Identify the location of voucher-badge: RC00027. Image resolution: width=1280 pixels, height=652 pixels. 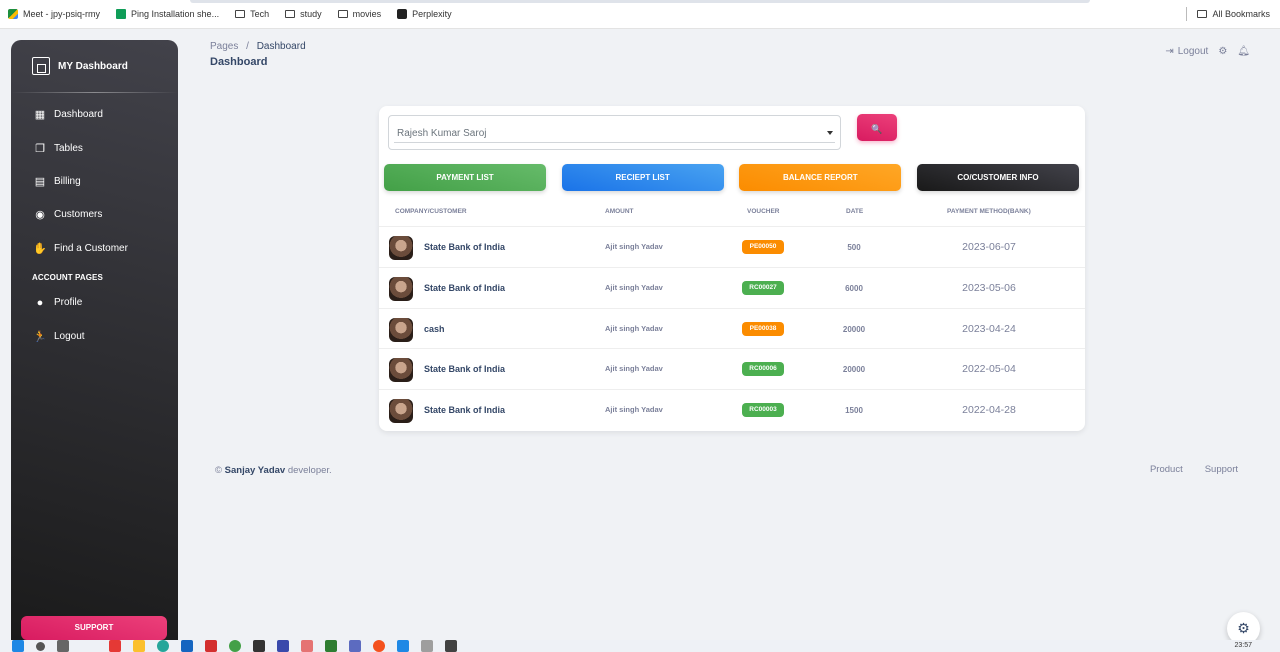
(763, 287).